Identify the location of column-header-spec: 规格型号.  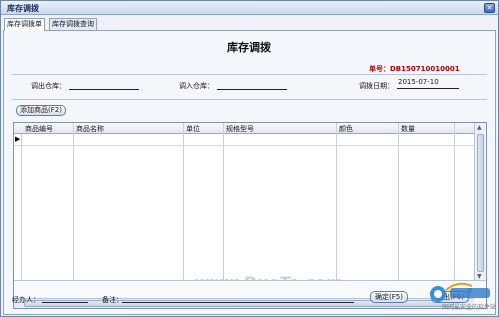
(240, 129).